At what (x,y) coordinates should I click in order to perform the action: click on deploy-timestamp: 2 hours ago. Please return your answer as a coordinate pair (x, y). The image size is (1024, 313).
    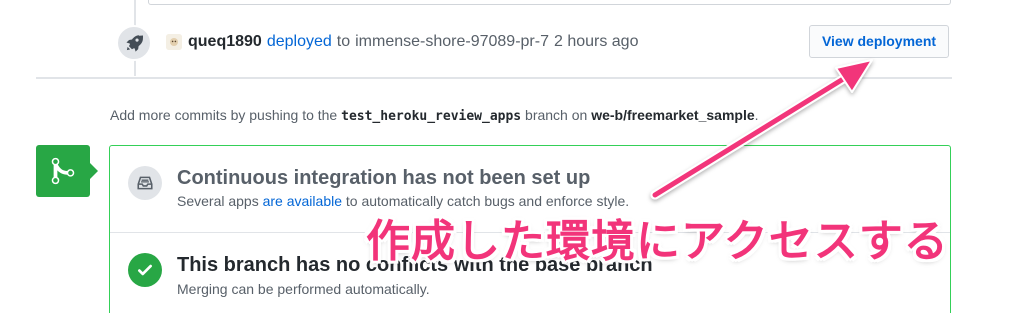
    Looking at the image, I should click on (596, 42).